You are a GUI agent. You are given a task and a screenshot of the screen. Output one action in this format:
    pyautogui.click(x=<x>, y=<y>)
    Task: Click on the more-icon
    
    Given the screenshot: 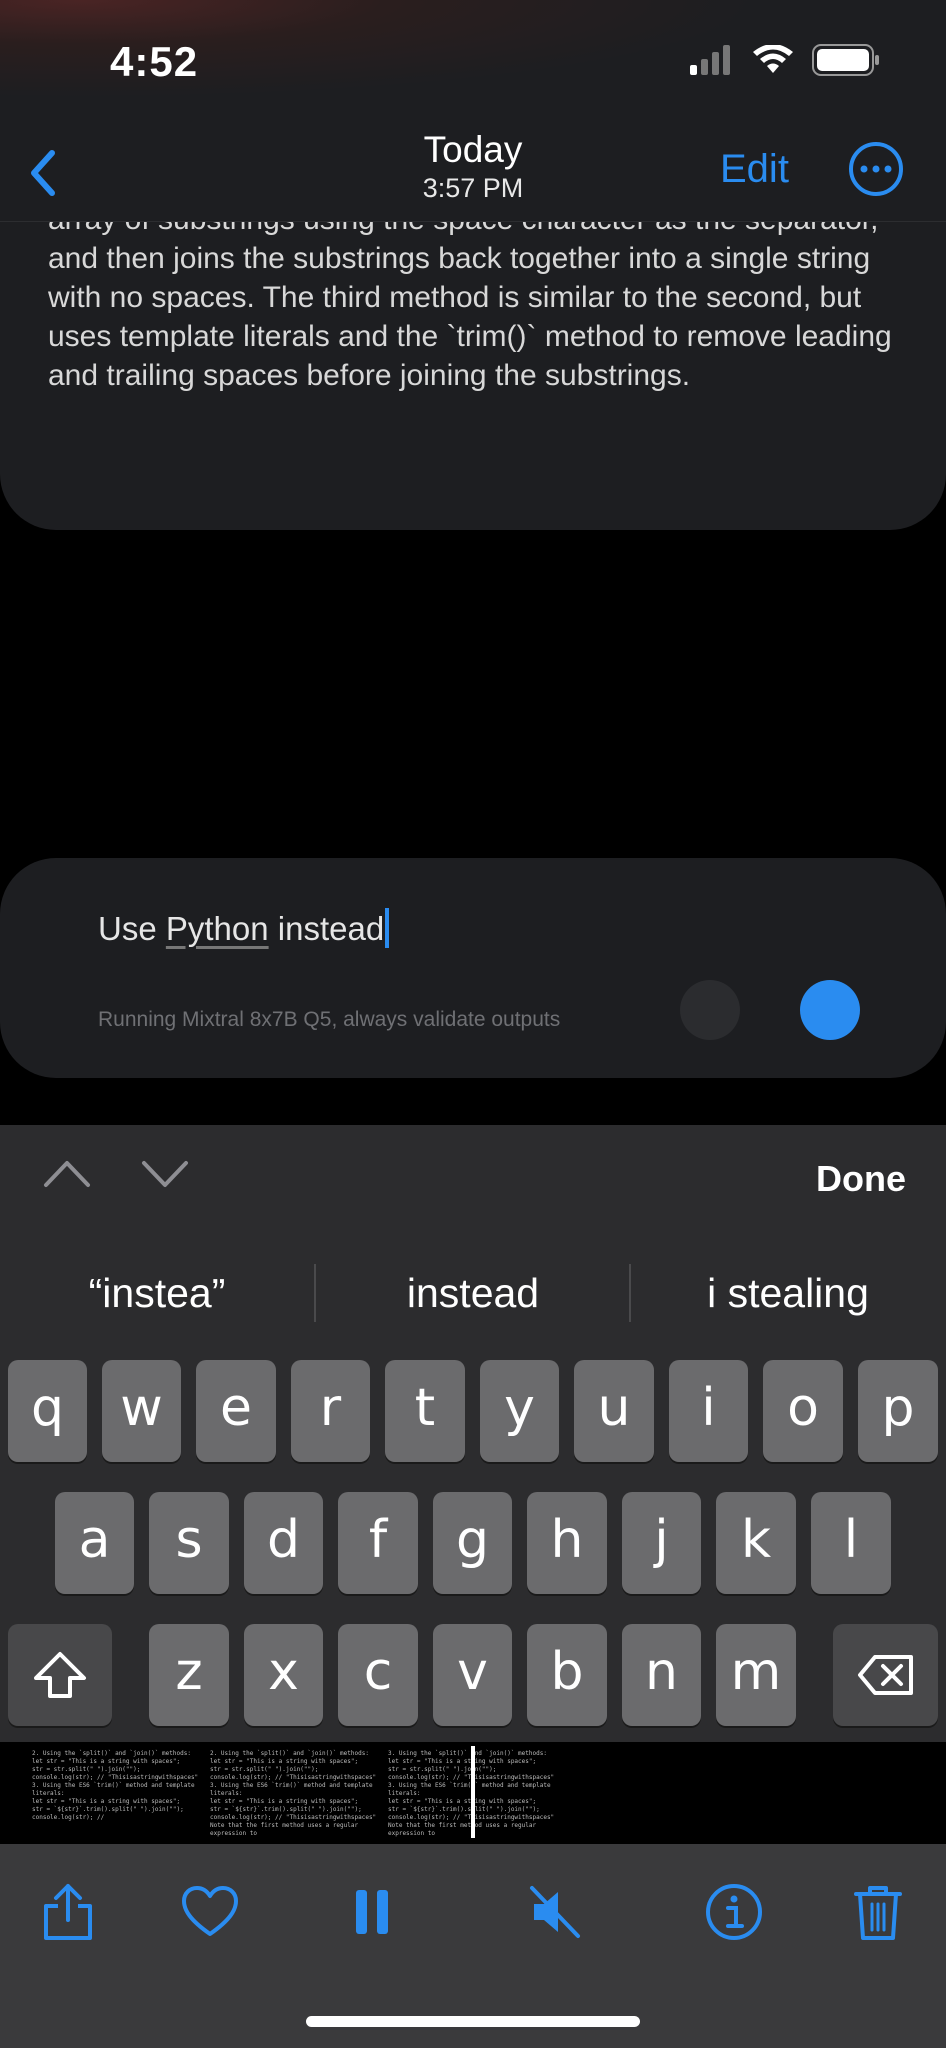 What is the action you would take?
    pyautogui.click(x=876, y=169)
    